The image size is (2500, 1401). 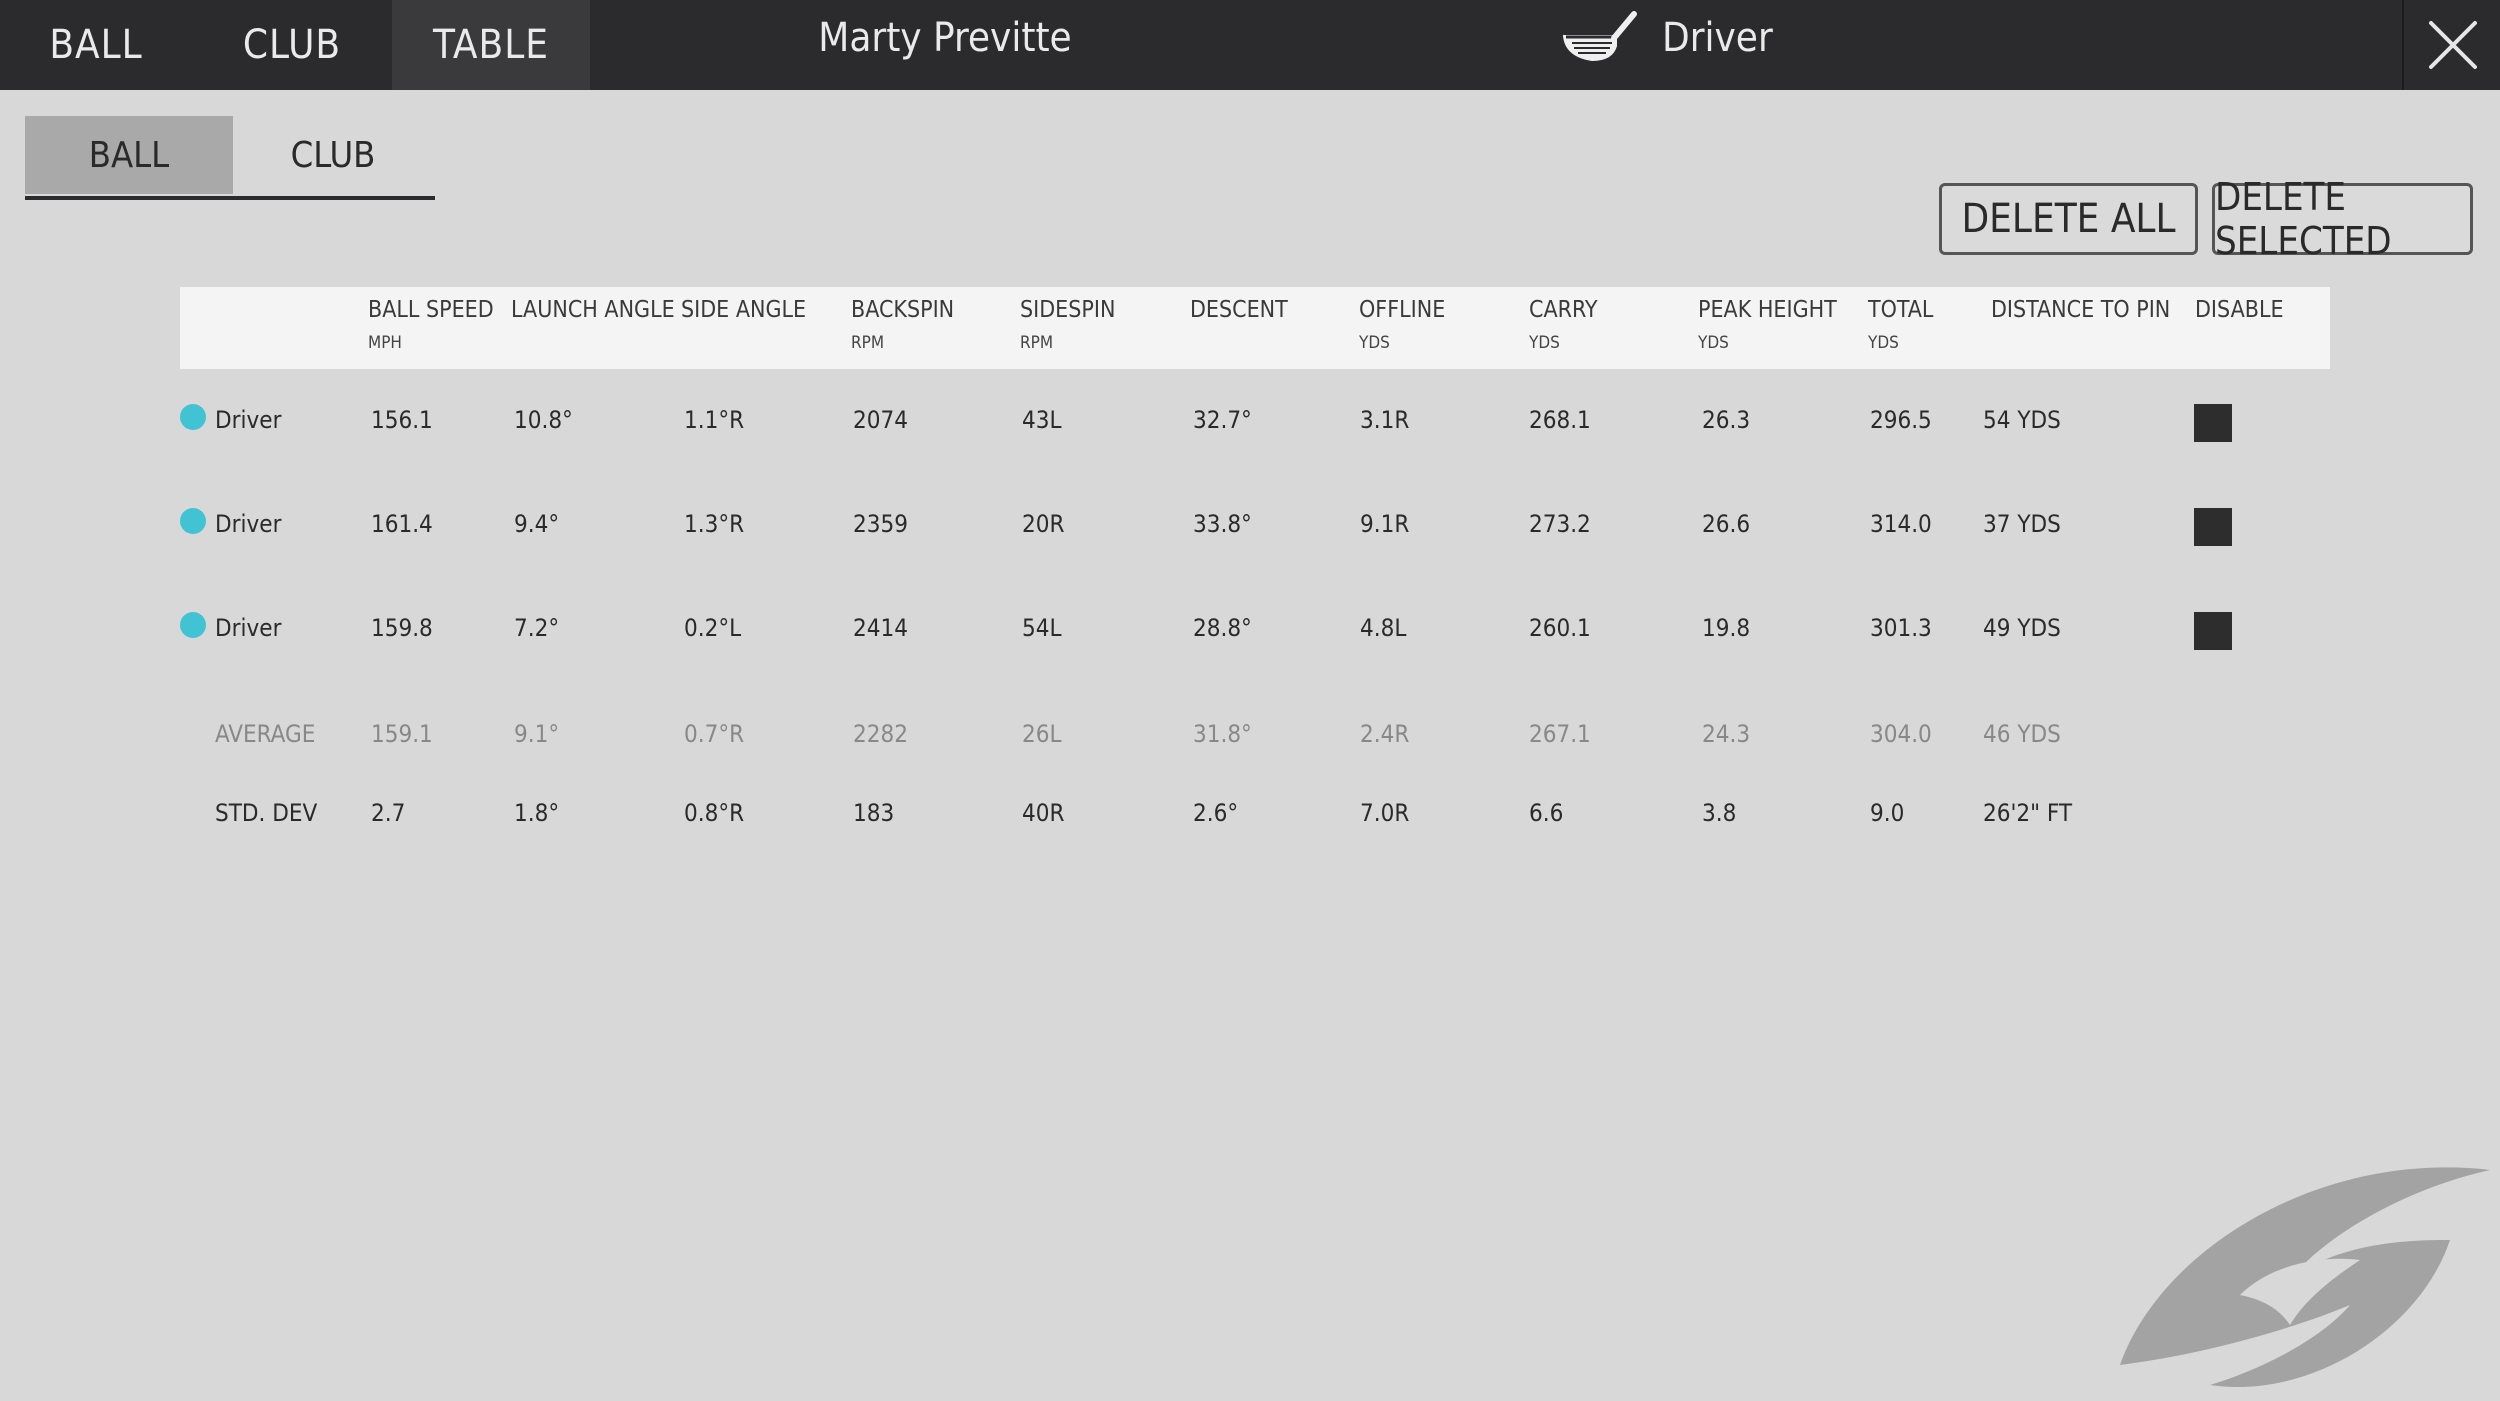 What do you see at coordinates (1222, 524) in the screenshot?
I see `descent-value: 33.8°` at bounding box center [1222, 524].